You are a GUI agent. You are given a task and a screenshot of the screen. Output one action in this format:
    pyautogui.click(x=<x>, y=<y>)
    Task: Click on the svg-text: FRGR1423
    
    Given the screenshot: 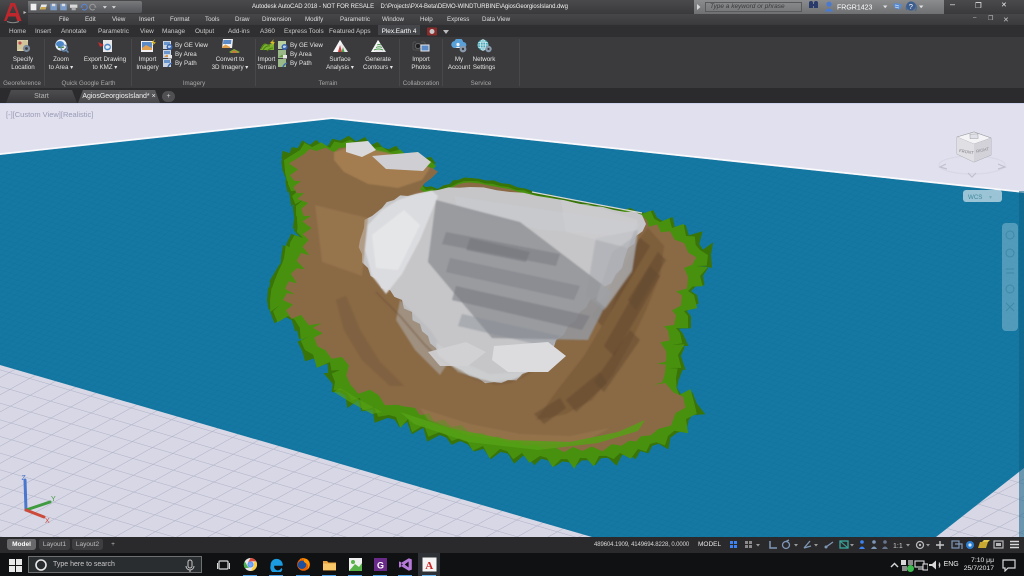 What is the action you would take?
    pyautogui.click(x=855, y=8)
    